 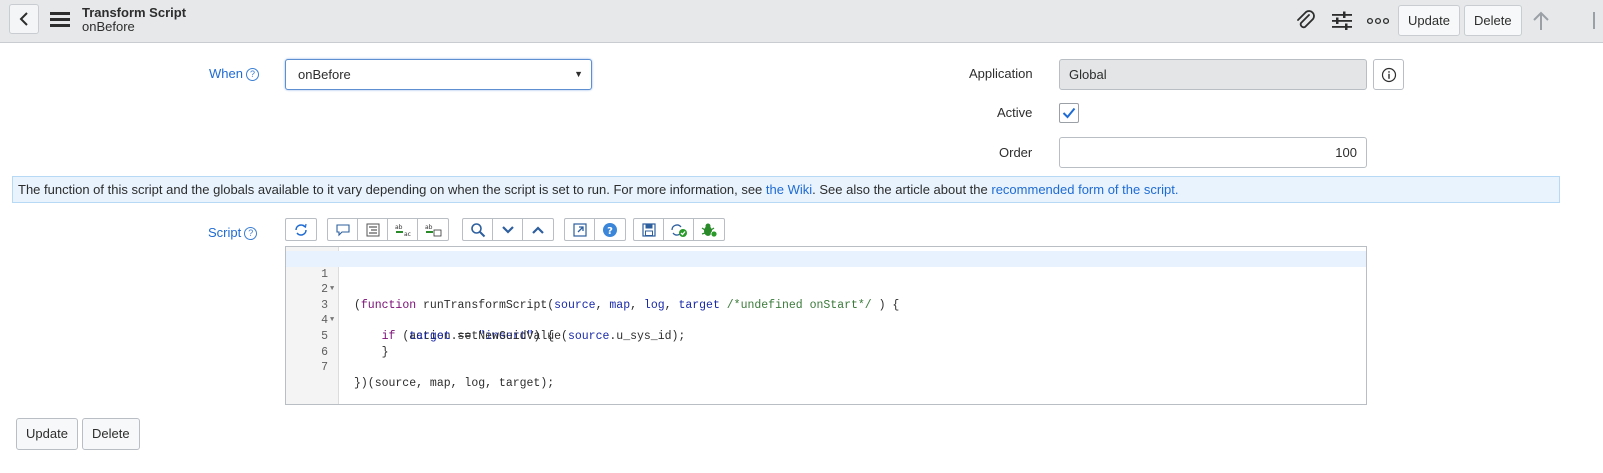 I want to click on find-next-button, so click(x=508, y=229).